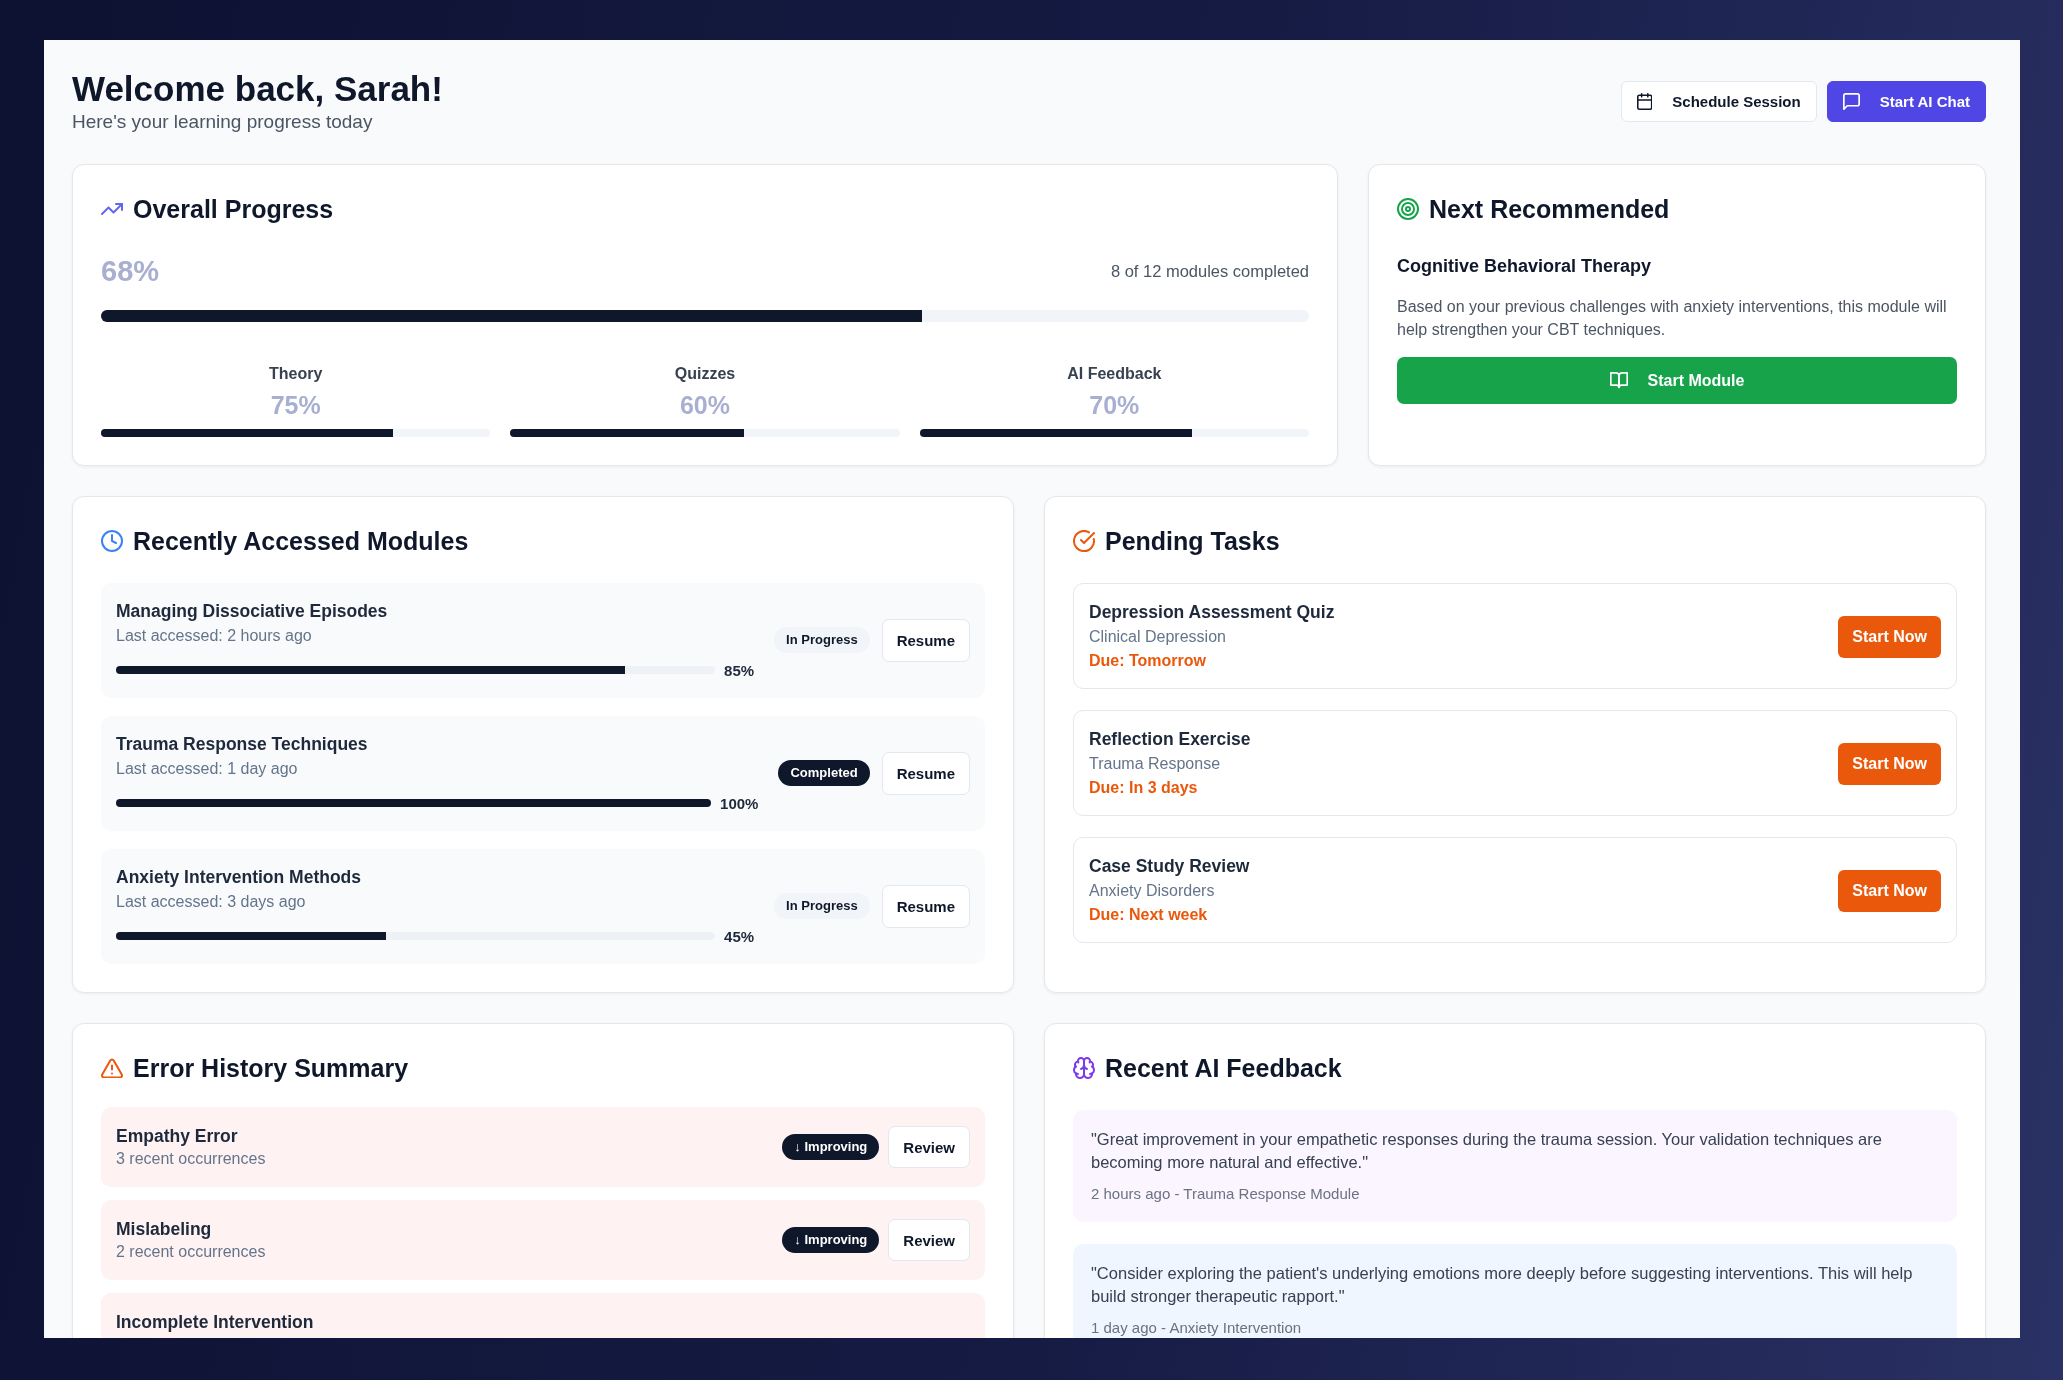 The height and width of the screenshot is (1380, 2063). I want to click on category-label: Quizzes, so click(705, 374).